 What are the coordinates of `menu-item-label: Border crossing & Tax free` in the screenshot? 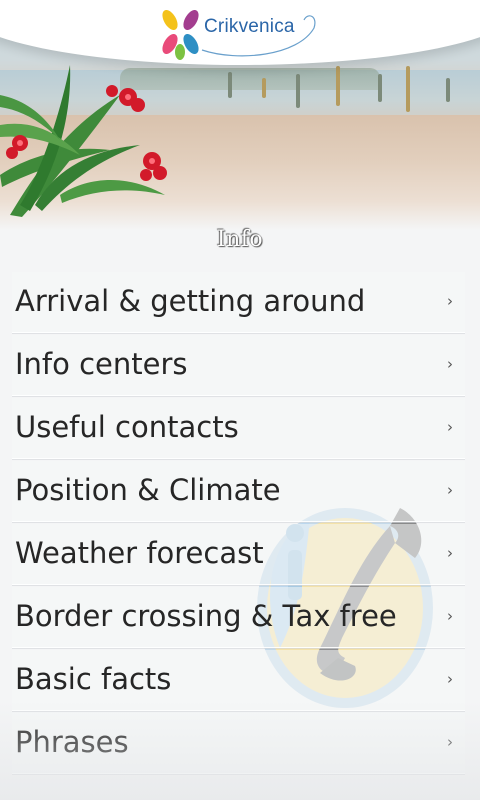 It's located at (206, 616).